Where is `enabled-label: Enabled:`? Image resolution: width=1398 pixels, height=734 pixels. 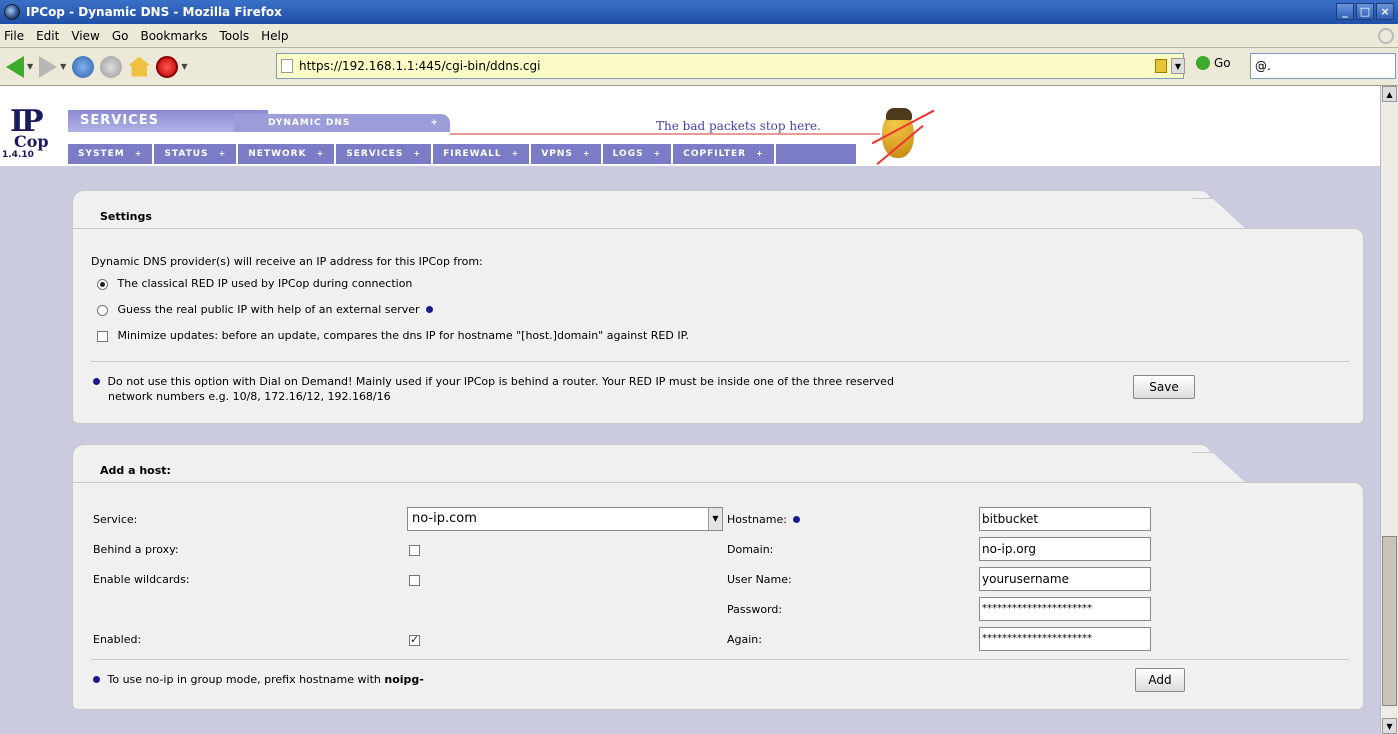 enabled-label: Enabled: is located at coordinates (117, 639).